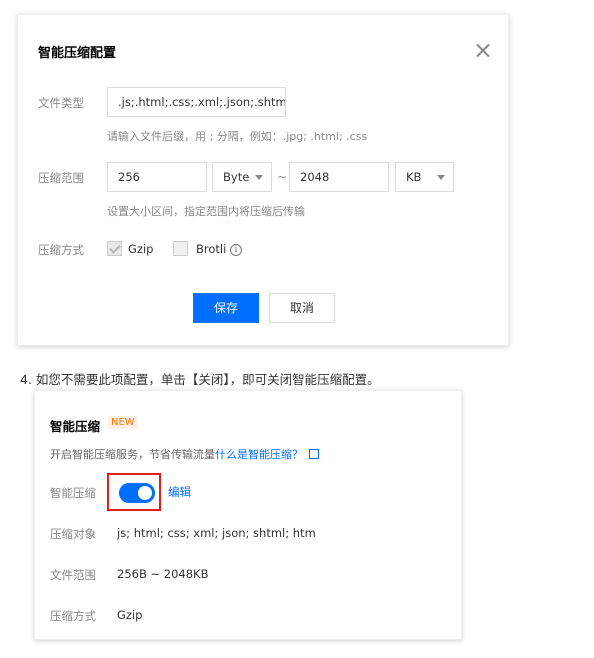  I want to click on file-type-label: 文件类型, so click(61, 103).